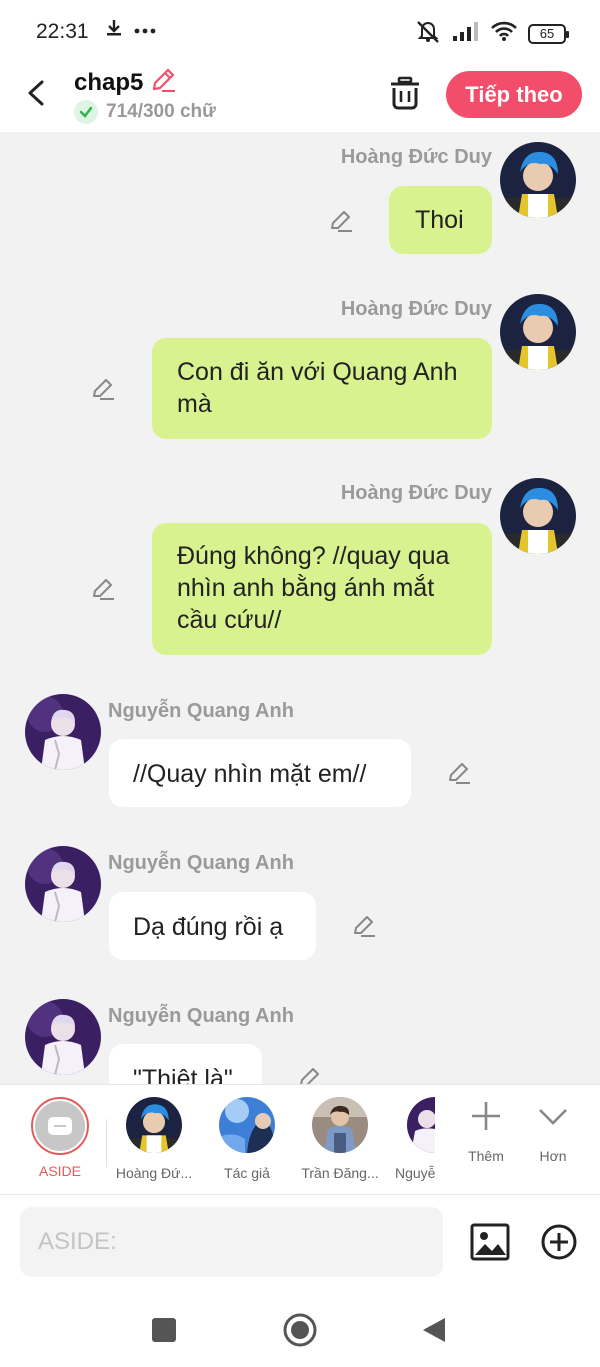 The height and width of the screenshot is (1367, 600). I want to click on chevron-left-icon, so click(36, 93).